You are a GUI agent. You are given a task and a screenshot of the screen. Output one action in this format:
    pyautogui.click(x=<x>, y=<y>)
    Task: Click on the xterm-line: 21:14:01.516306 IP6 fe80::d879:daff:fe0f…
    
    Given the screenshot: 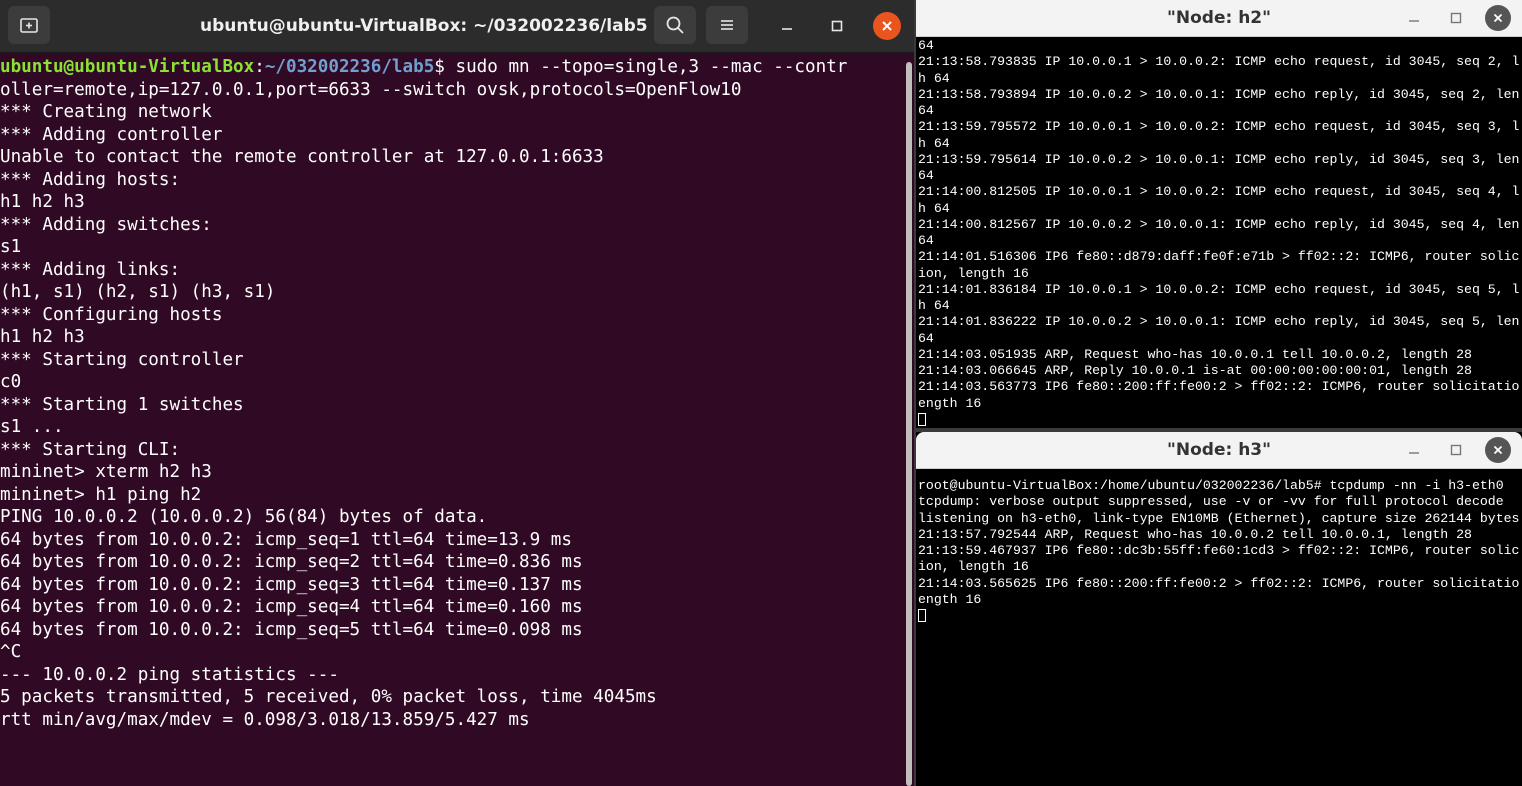 What is the action you would take?
    pyautogui.click(x=1219, y=257)
    